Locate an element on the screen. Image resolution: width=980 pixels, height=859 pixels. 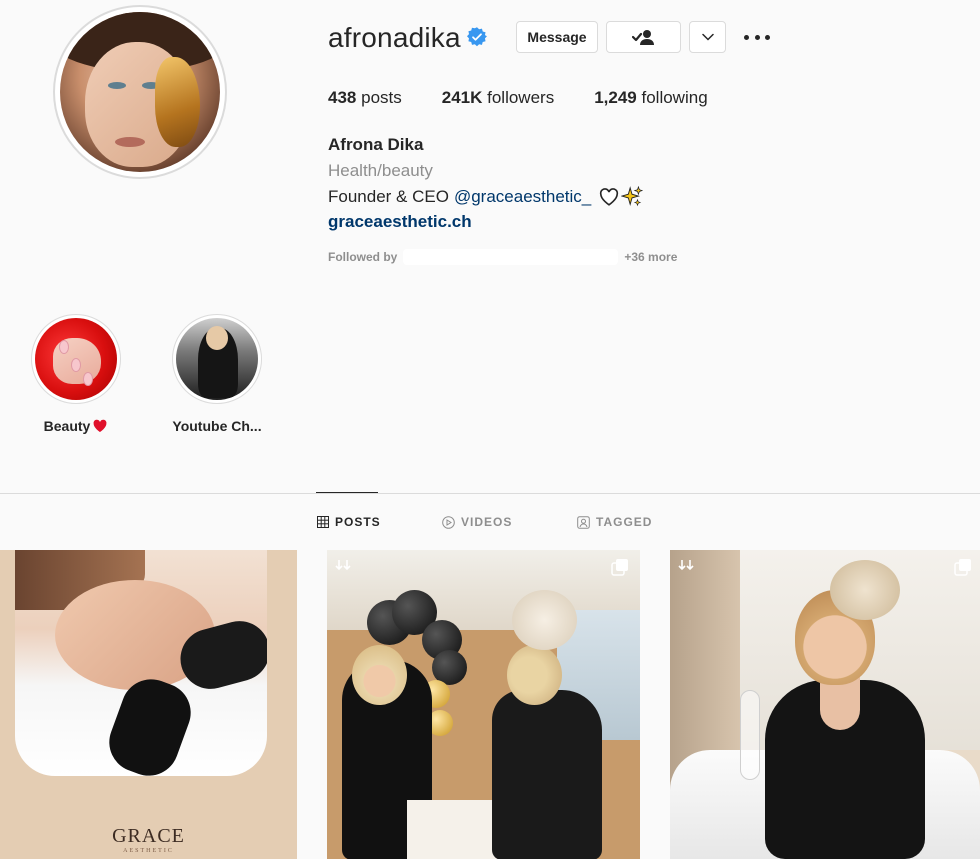
followed-by-label: Followed by is located at coordinates (363, 257).